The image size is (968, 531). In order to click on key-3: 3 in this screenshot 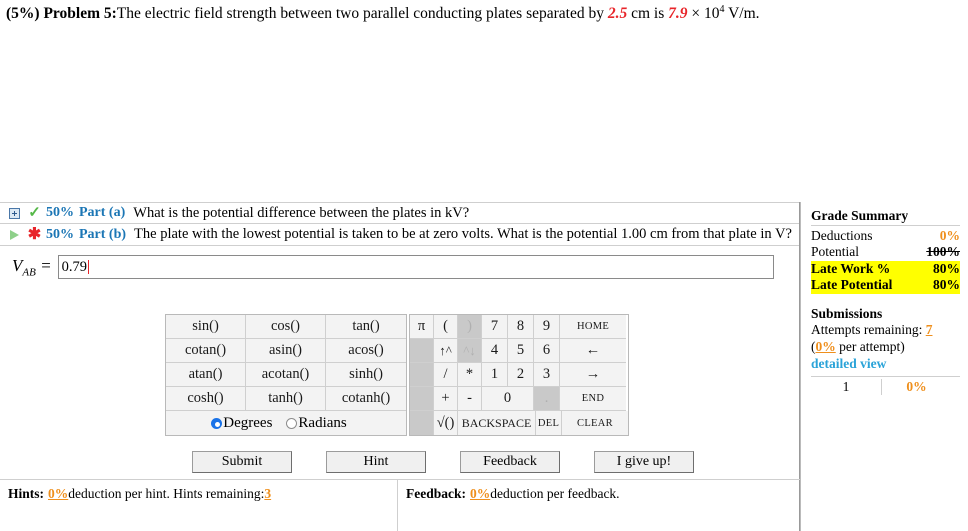, I will do `click(547, 375)`.